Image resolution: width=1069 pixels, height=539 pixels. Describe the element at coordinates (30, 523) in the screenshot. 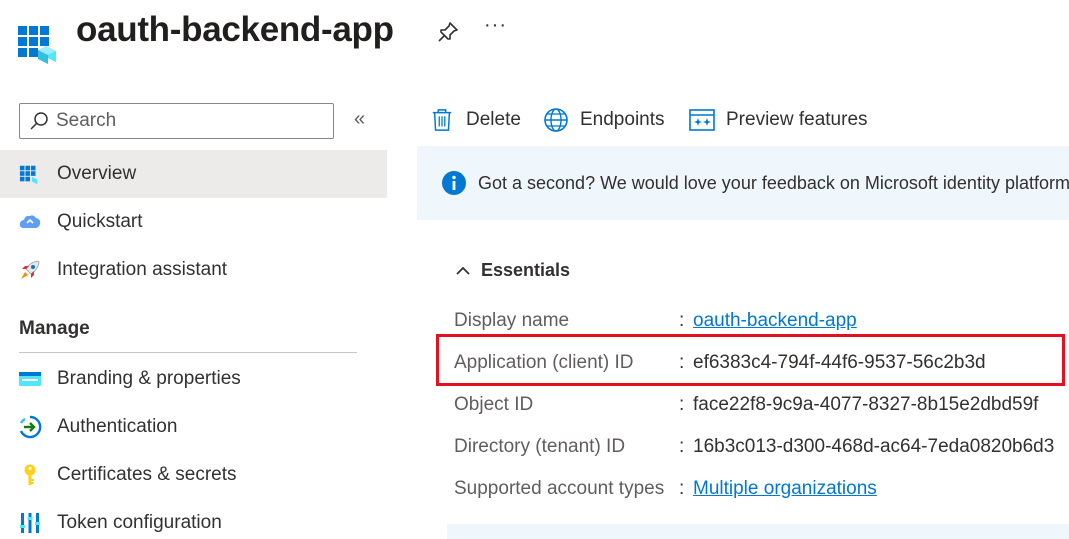

I see `token-bars-icon` at that location.